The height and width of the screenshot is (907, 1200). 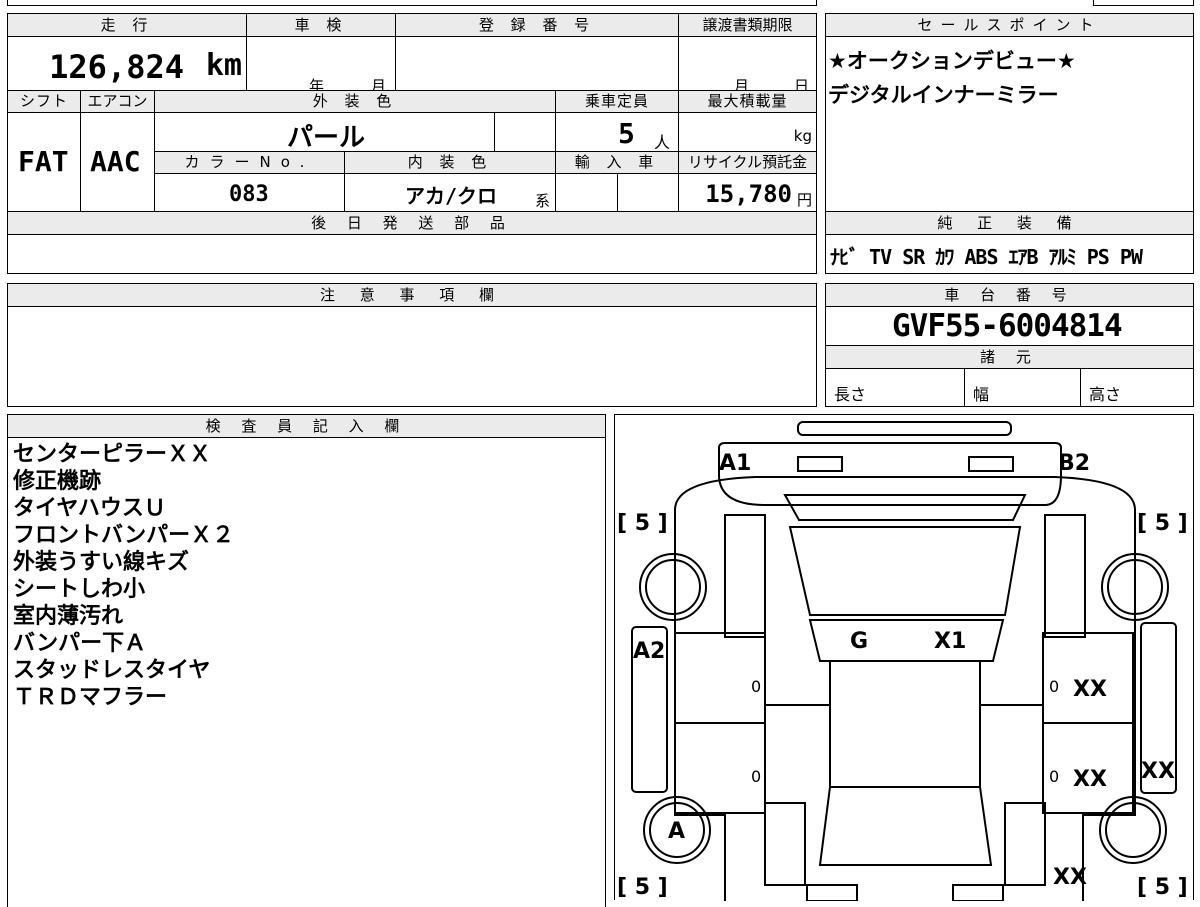 What do you see at coordinates (1158, 771) in the screenshot?
I see `mark-xx-side: XX` at bounding box center [1158, 771].